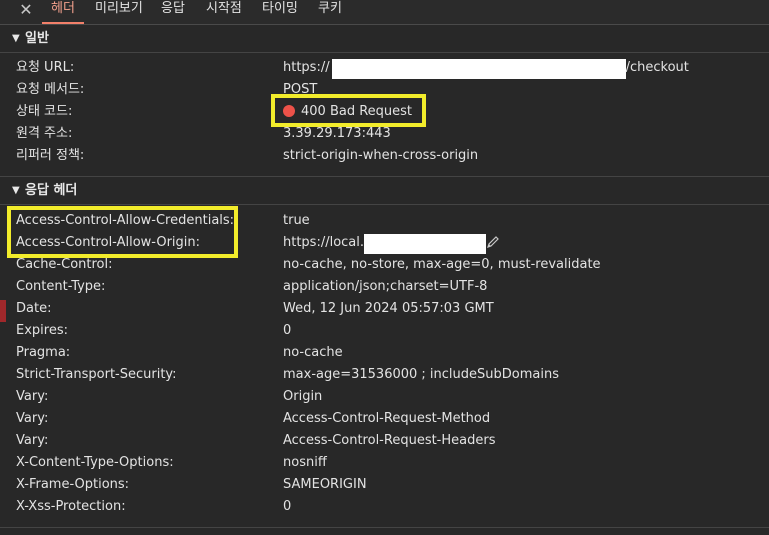  I want to click on header-value: Wed, 12 Jun 2024 05:57:03 GMT, so click(388, 308).